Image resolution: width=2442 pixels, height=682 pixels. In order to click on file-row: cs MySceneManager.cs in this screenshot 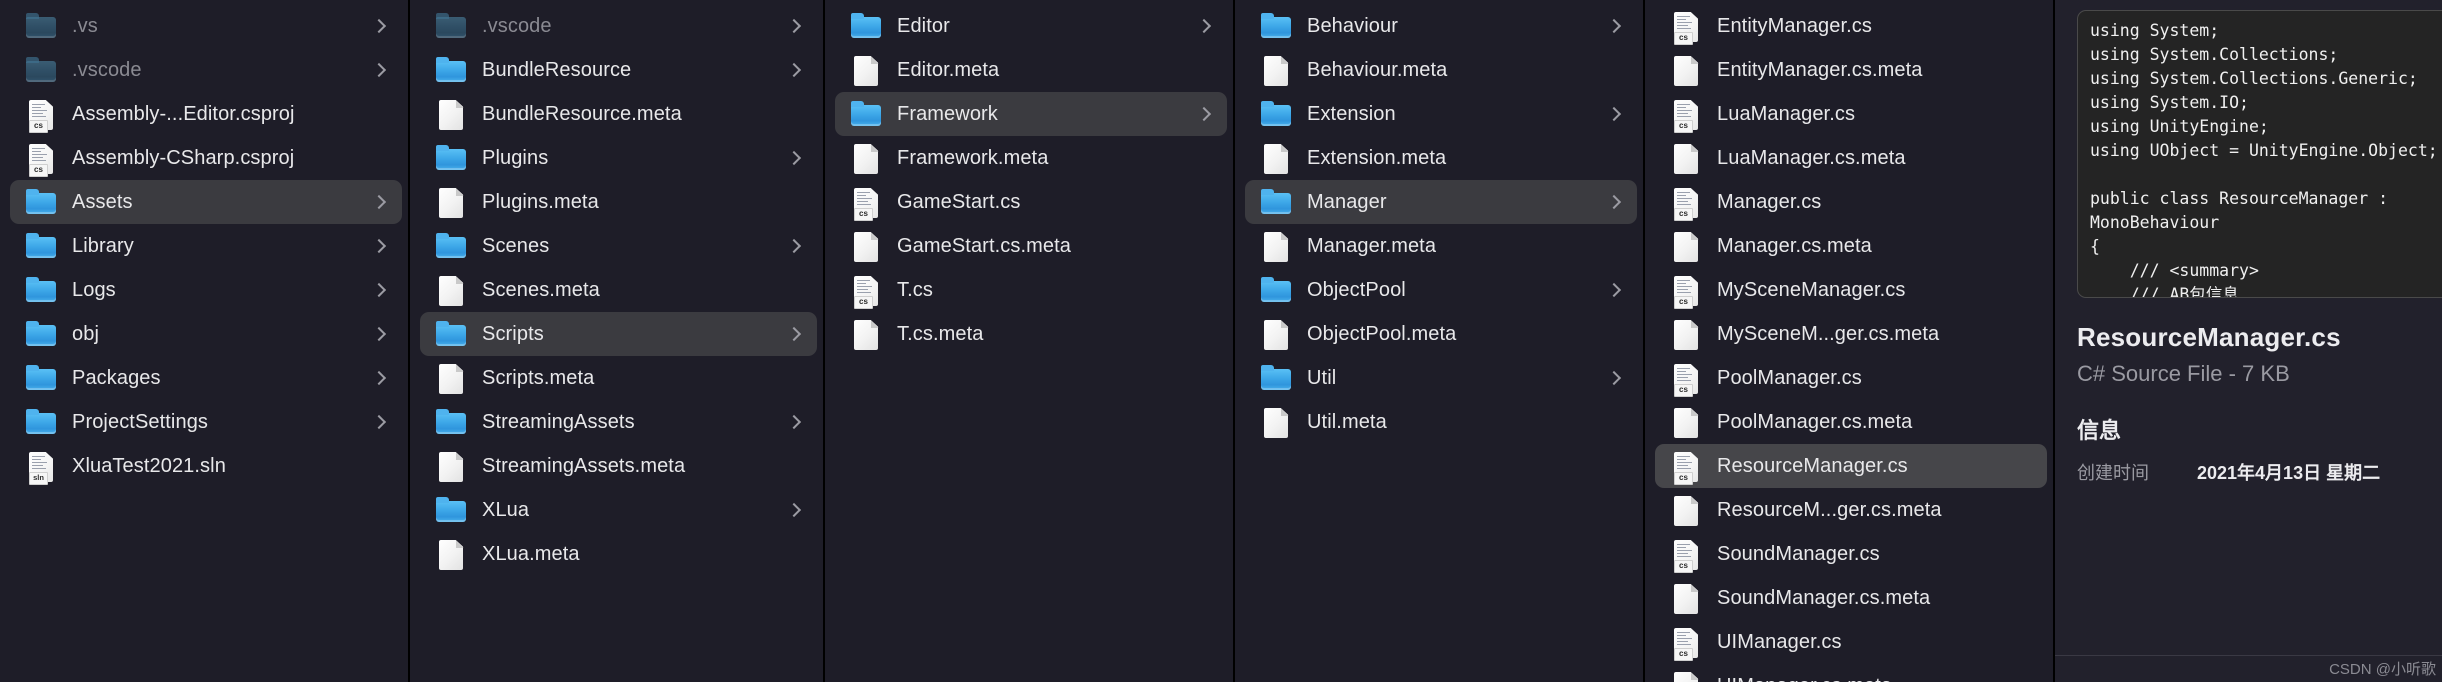, I will do `click(1851, 290)`.